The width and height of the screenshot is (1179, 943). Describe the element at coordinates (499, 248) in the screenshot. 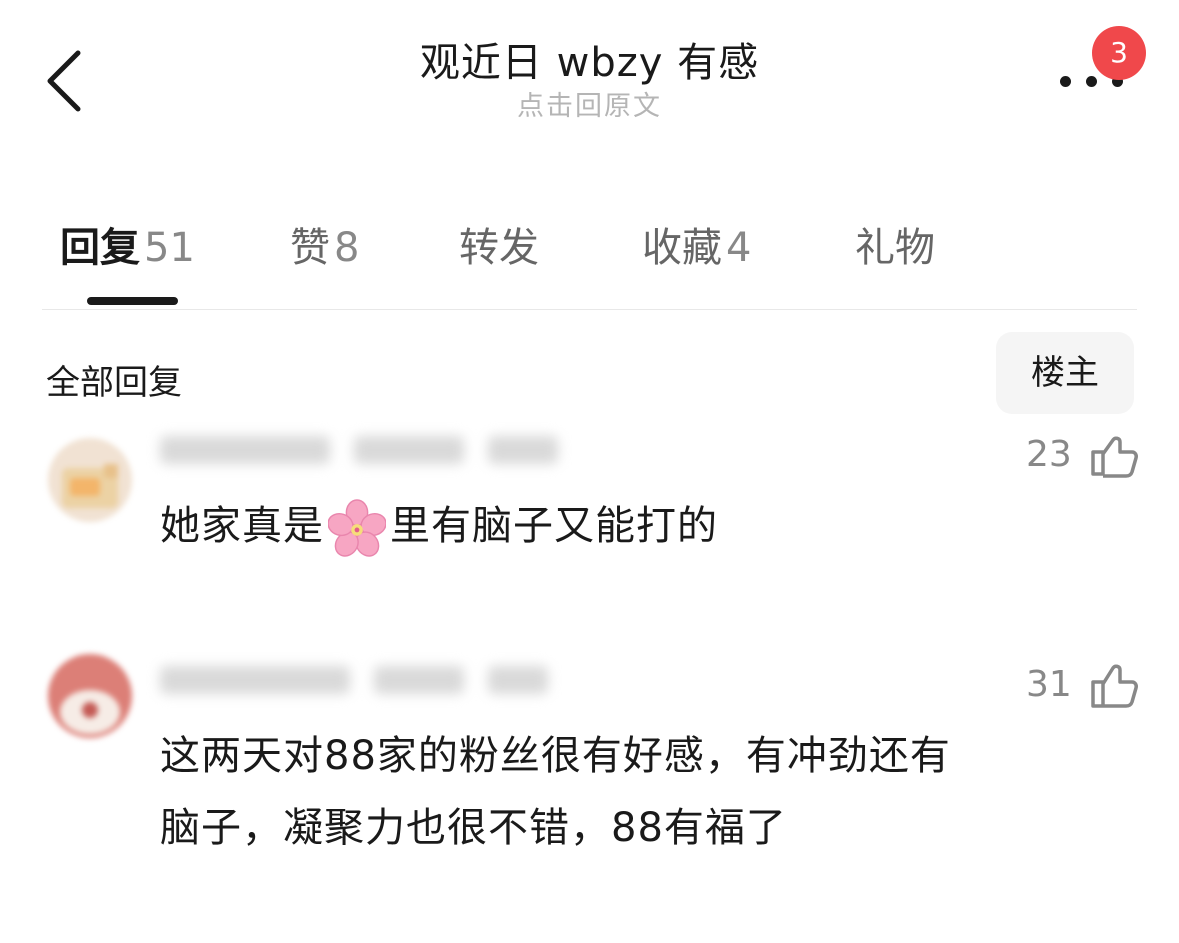

I see `tab-label: 转发` at that location.